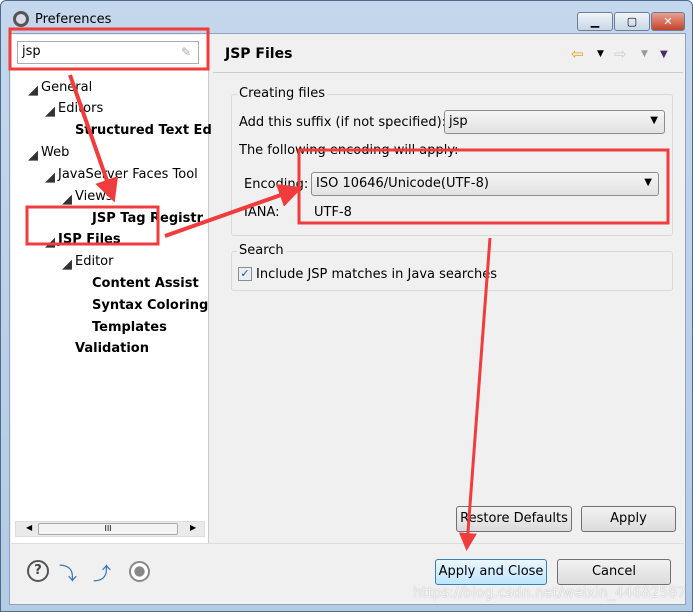 The width and height of the screenshot is (693, 612). What do you see at coordinates (92, 225) in the screenshot?
I see `annotation-box-jsp-files` at bounding box center [92, 225].